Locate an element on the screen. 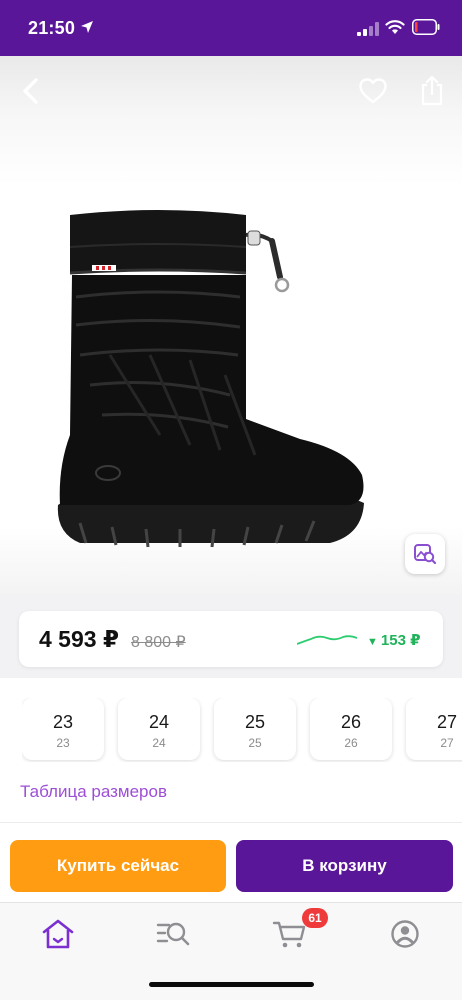  home-indicator is located at coordinates (231, 984).